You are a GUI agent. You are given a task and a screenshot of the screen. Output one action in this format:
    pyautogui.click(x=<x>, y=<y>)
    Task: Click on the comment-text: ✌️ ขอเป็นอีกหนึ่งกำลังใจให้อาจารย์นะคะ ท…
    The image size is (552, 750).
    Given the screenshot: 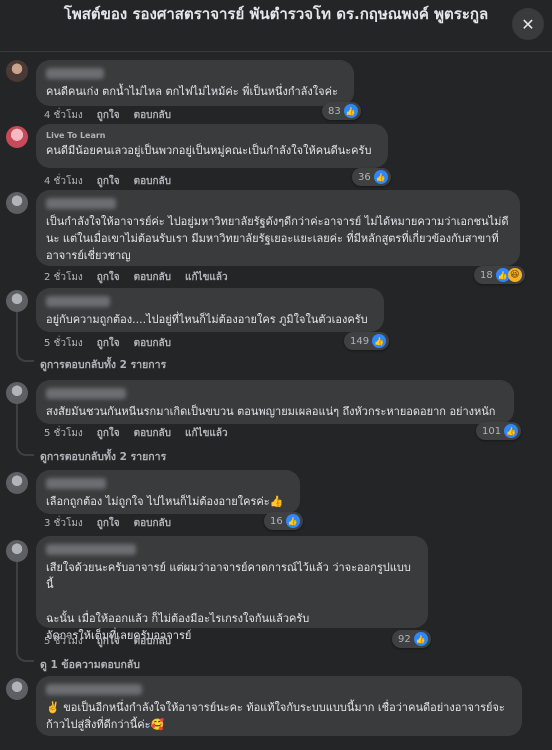 What is the action you would take?
    pyautogui.click(x=275, y=716)
    